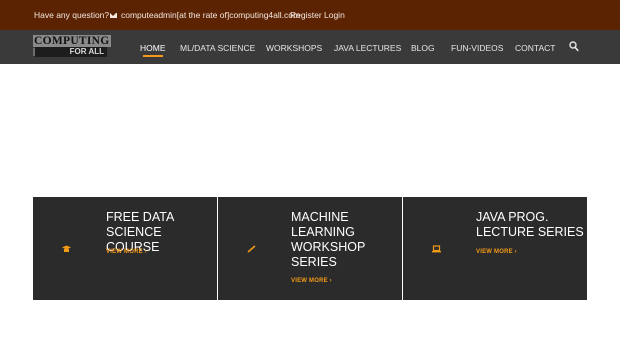 The image size is (620, 343). I want to click on register-link: Register, so click(306, 15).